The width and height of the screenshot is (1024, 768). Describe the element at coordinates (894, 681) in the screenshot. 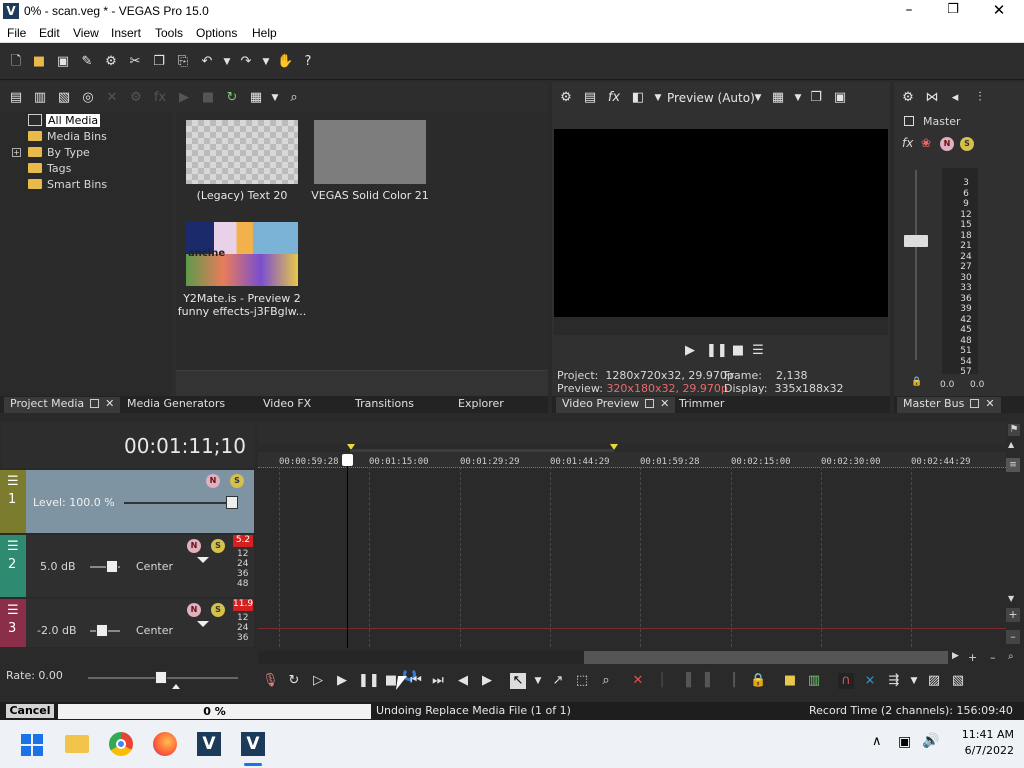

I see `ripple-edit-icon: ⇶` at that location.